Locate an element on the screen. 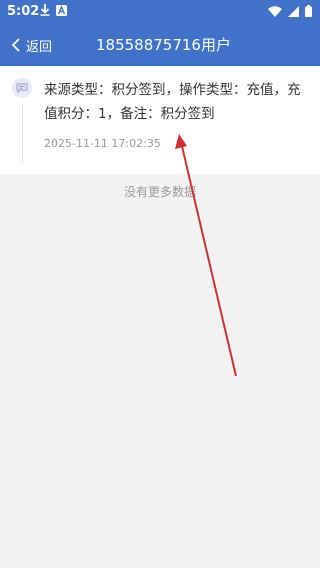 This screenshot has height=568, width=320. font-icon is located at coordinates (61, 10).